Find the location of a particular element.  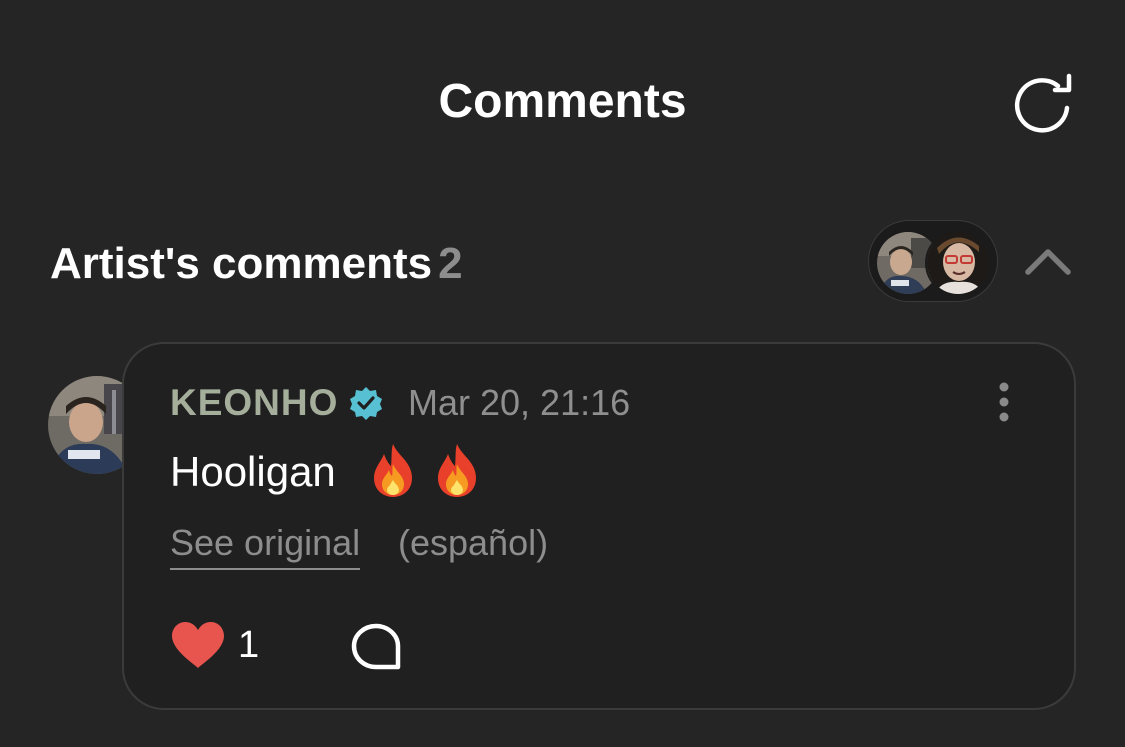

artist-comments-header: Artist's comments 2 is located at coordinates (256, 264).